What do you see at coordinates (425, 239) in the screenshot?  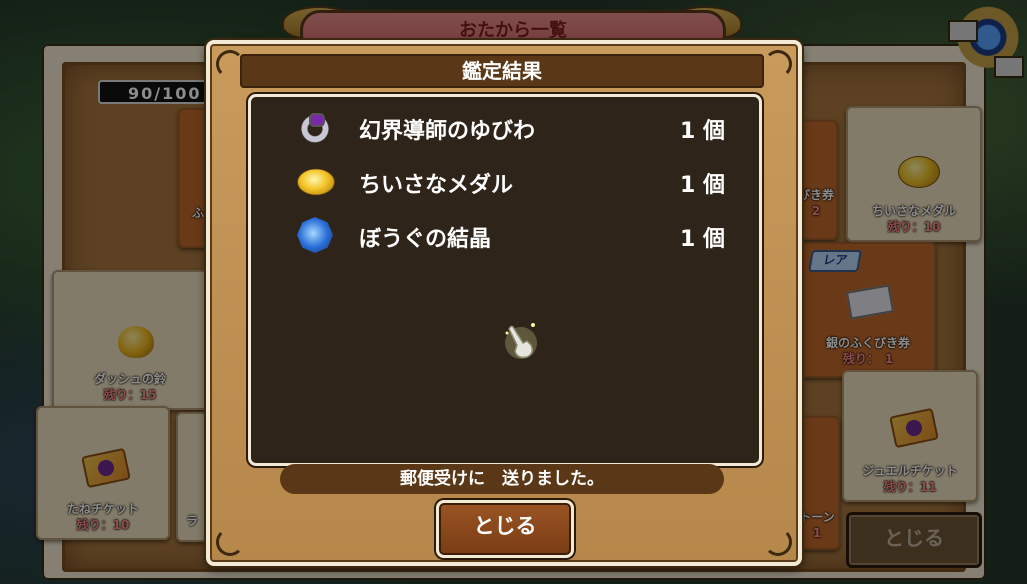 I see `result-item-name: ぼうぐの結晶` at bounding box center [425, 239].